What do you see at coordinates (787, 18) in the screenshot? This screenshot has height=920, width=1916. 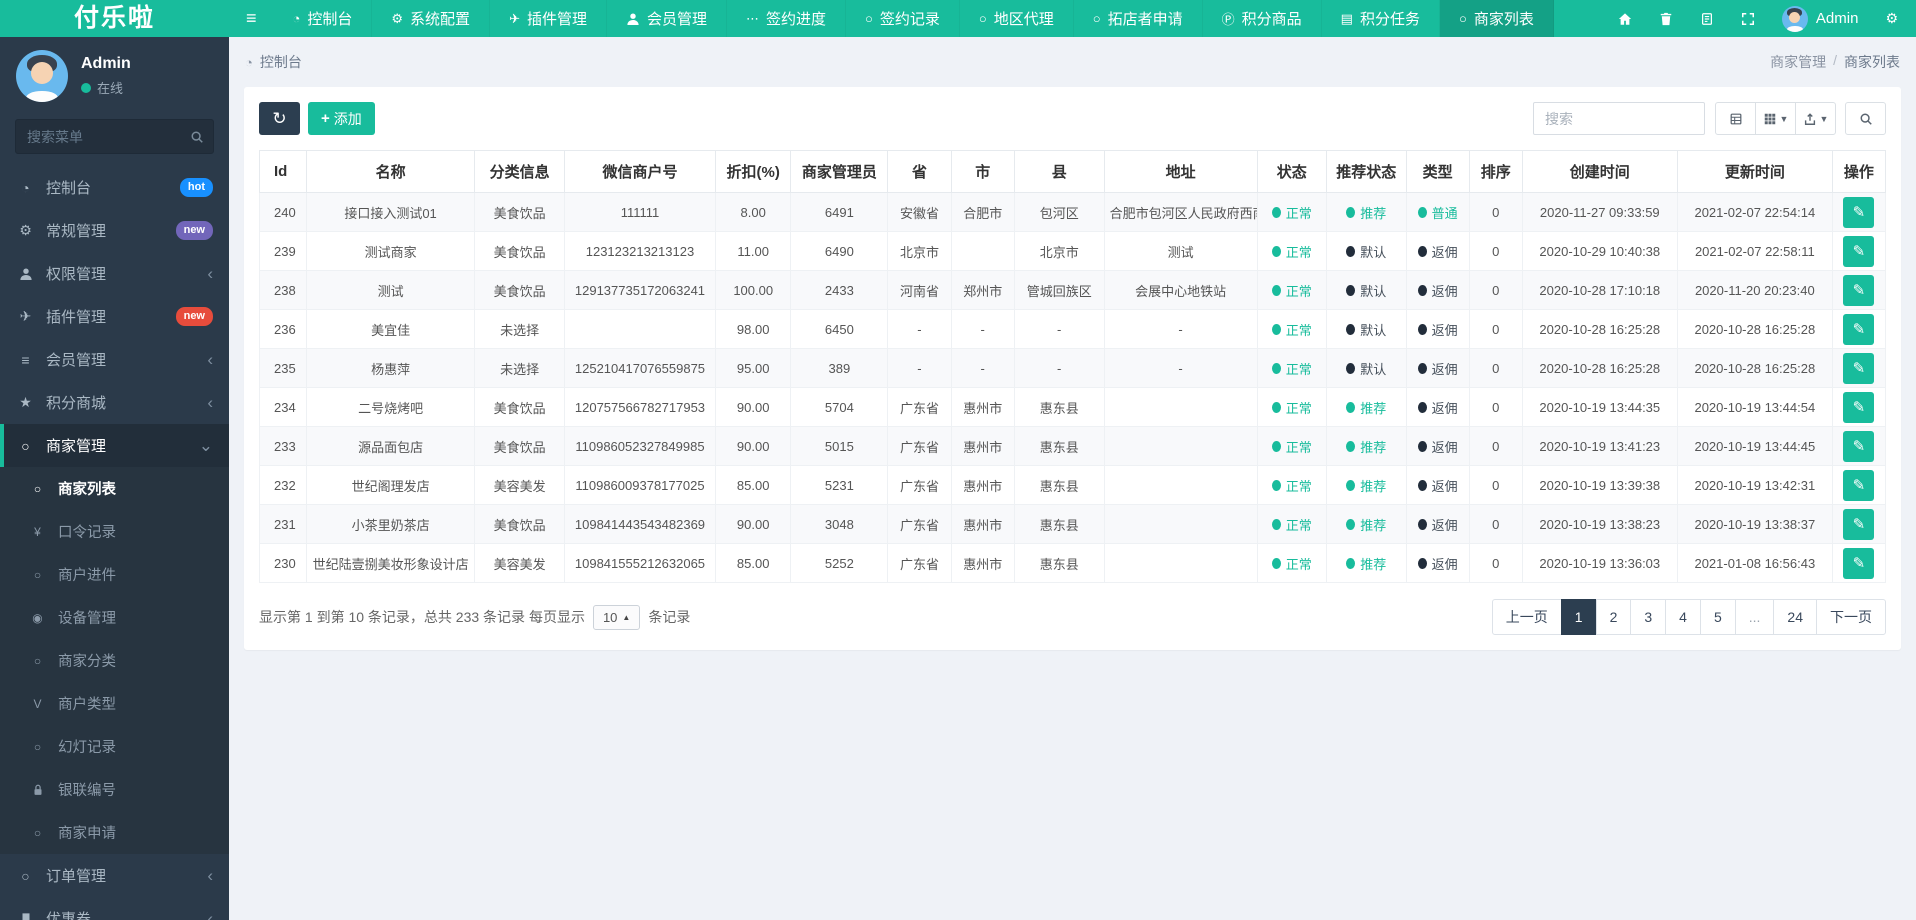 I see `top-nav-item: ⋯ 签约进度` at bounding box center [787, 18].